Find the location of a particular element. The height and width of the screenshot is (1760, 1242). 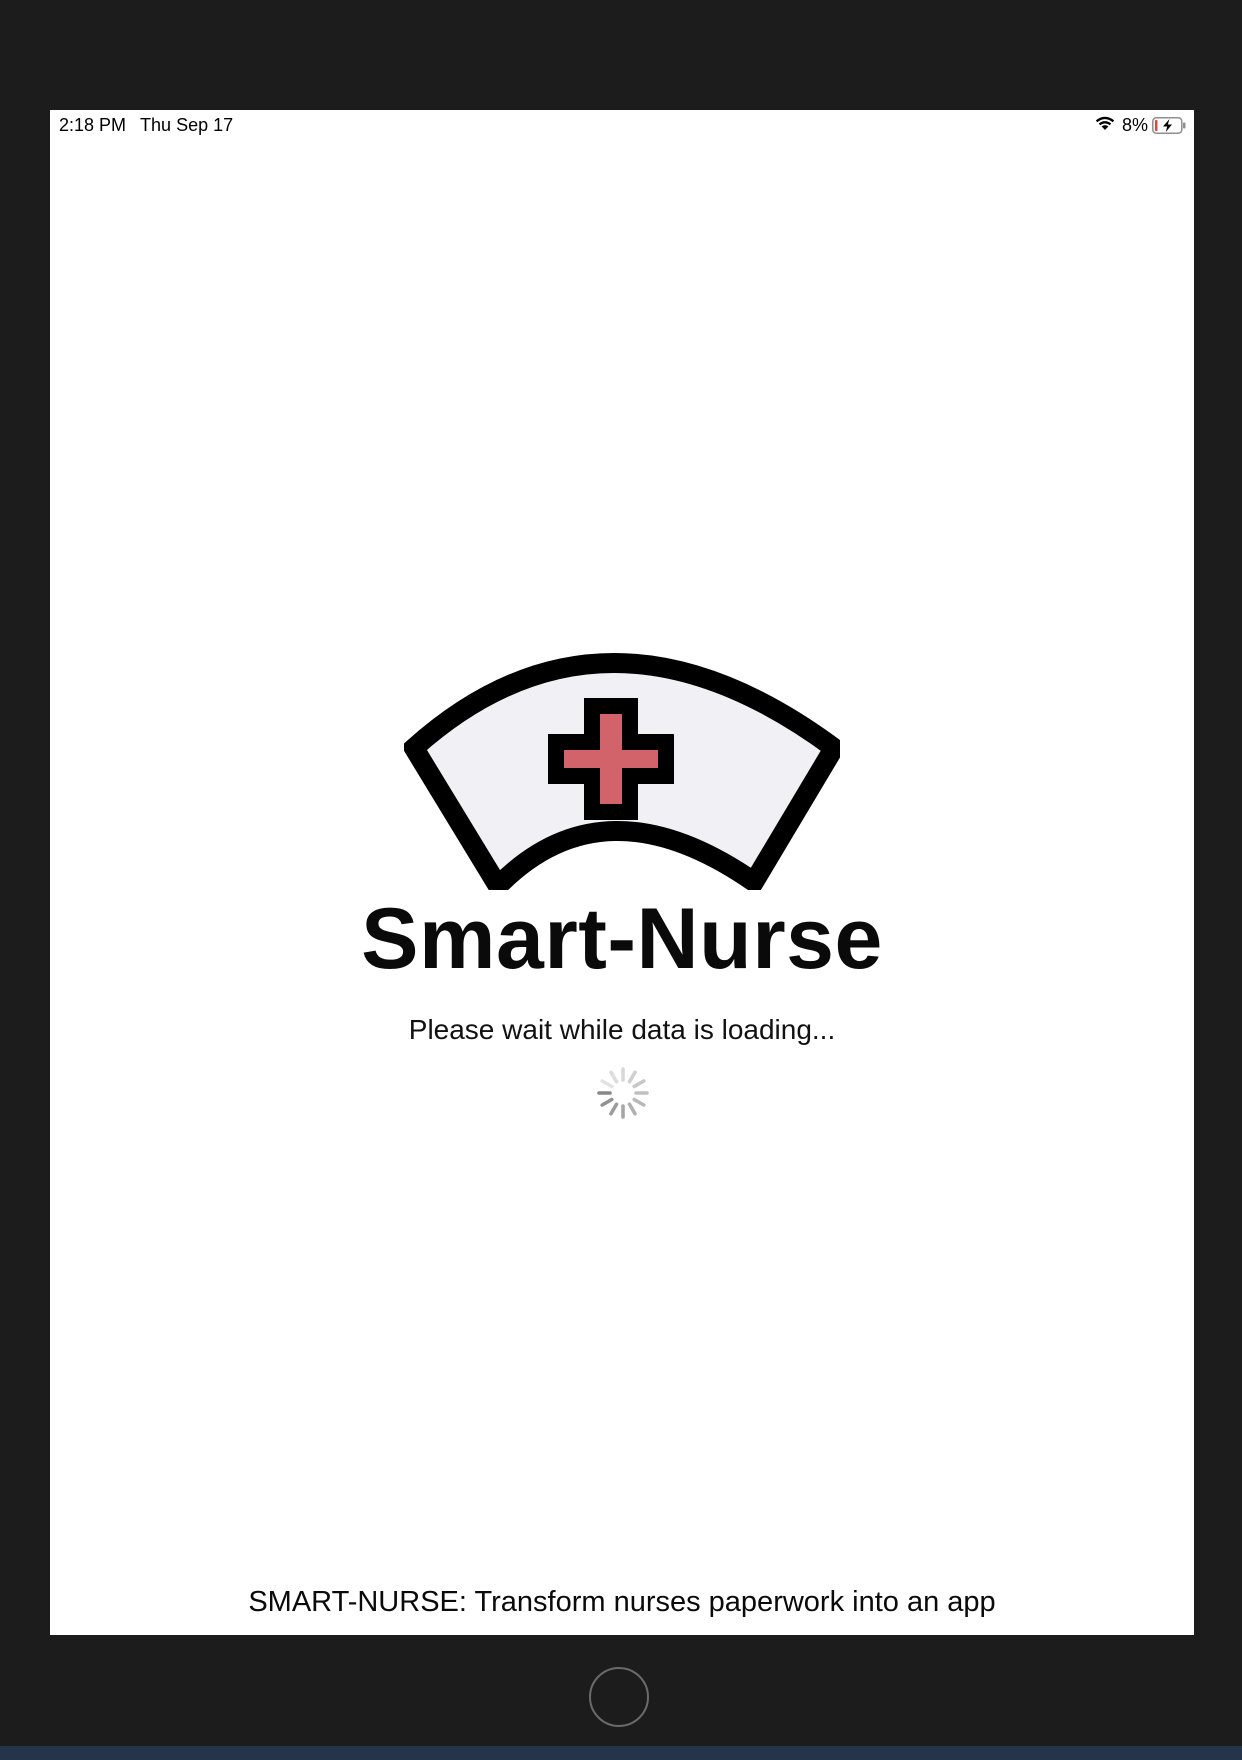

status-right: 8% is located at coordinates (1140, 125).